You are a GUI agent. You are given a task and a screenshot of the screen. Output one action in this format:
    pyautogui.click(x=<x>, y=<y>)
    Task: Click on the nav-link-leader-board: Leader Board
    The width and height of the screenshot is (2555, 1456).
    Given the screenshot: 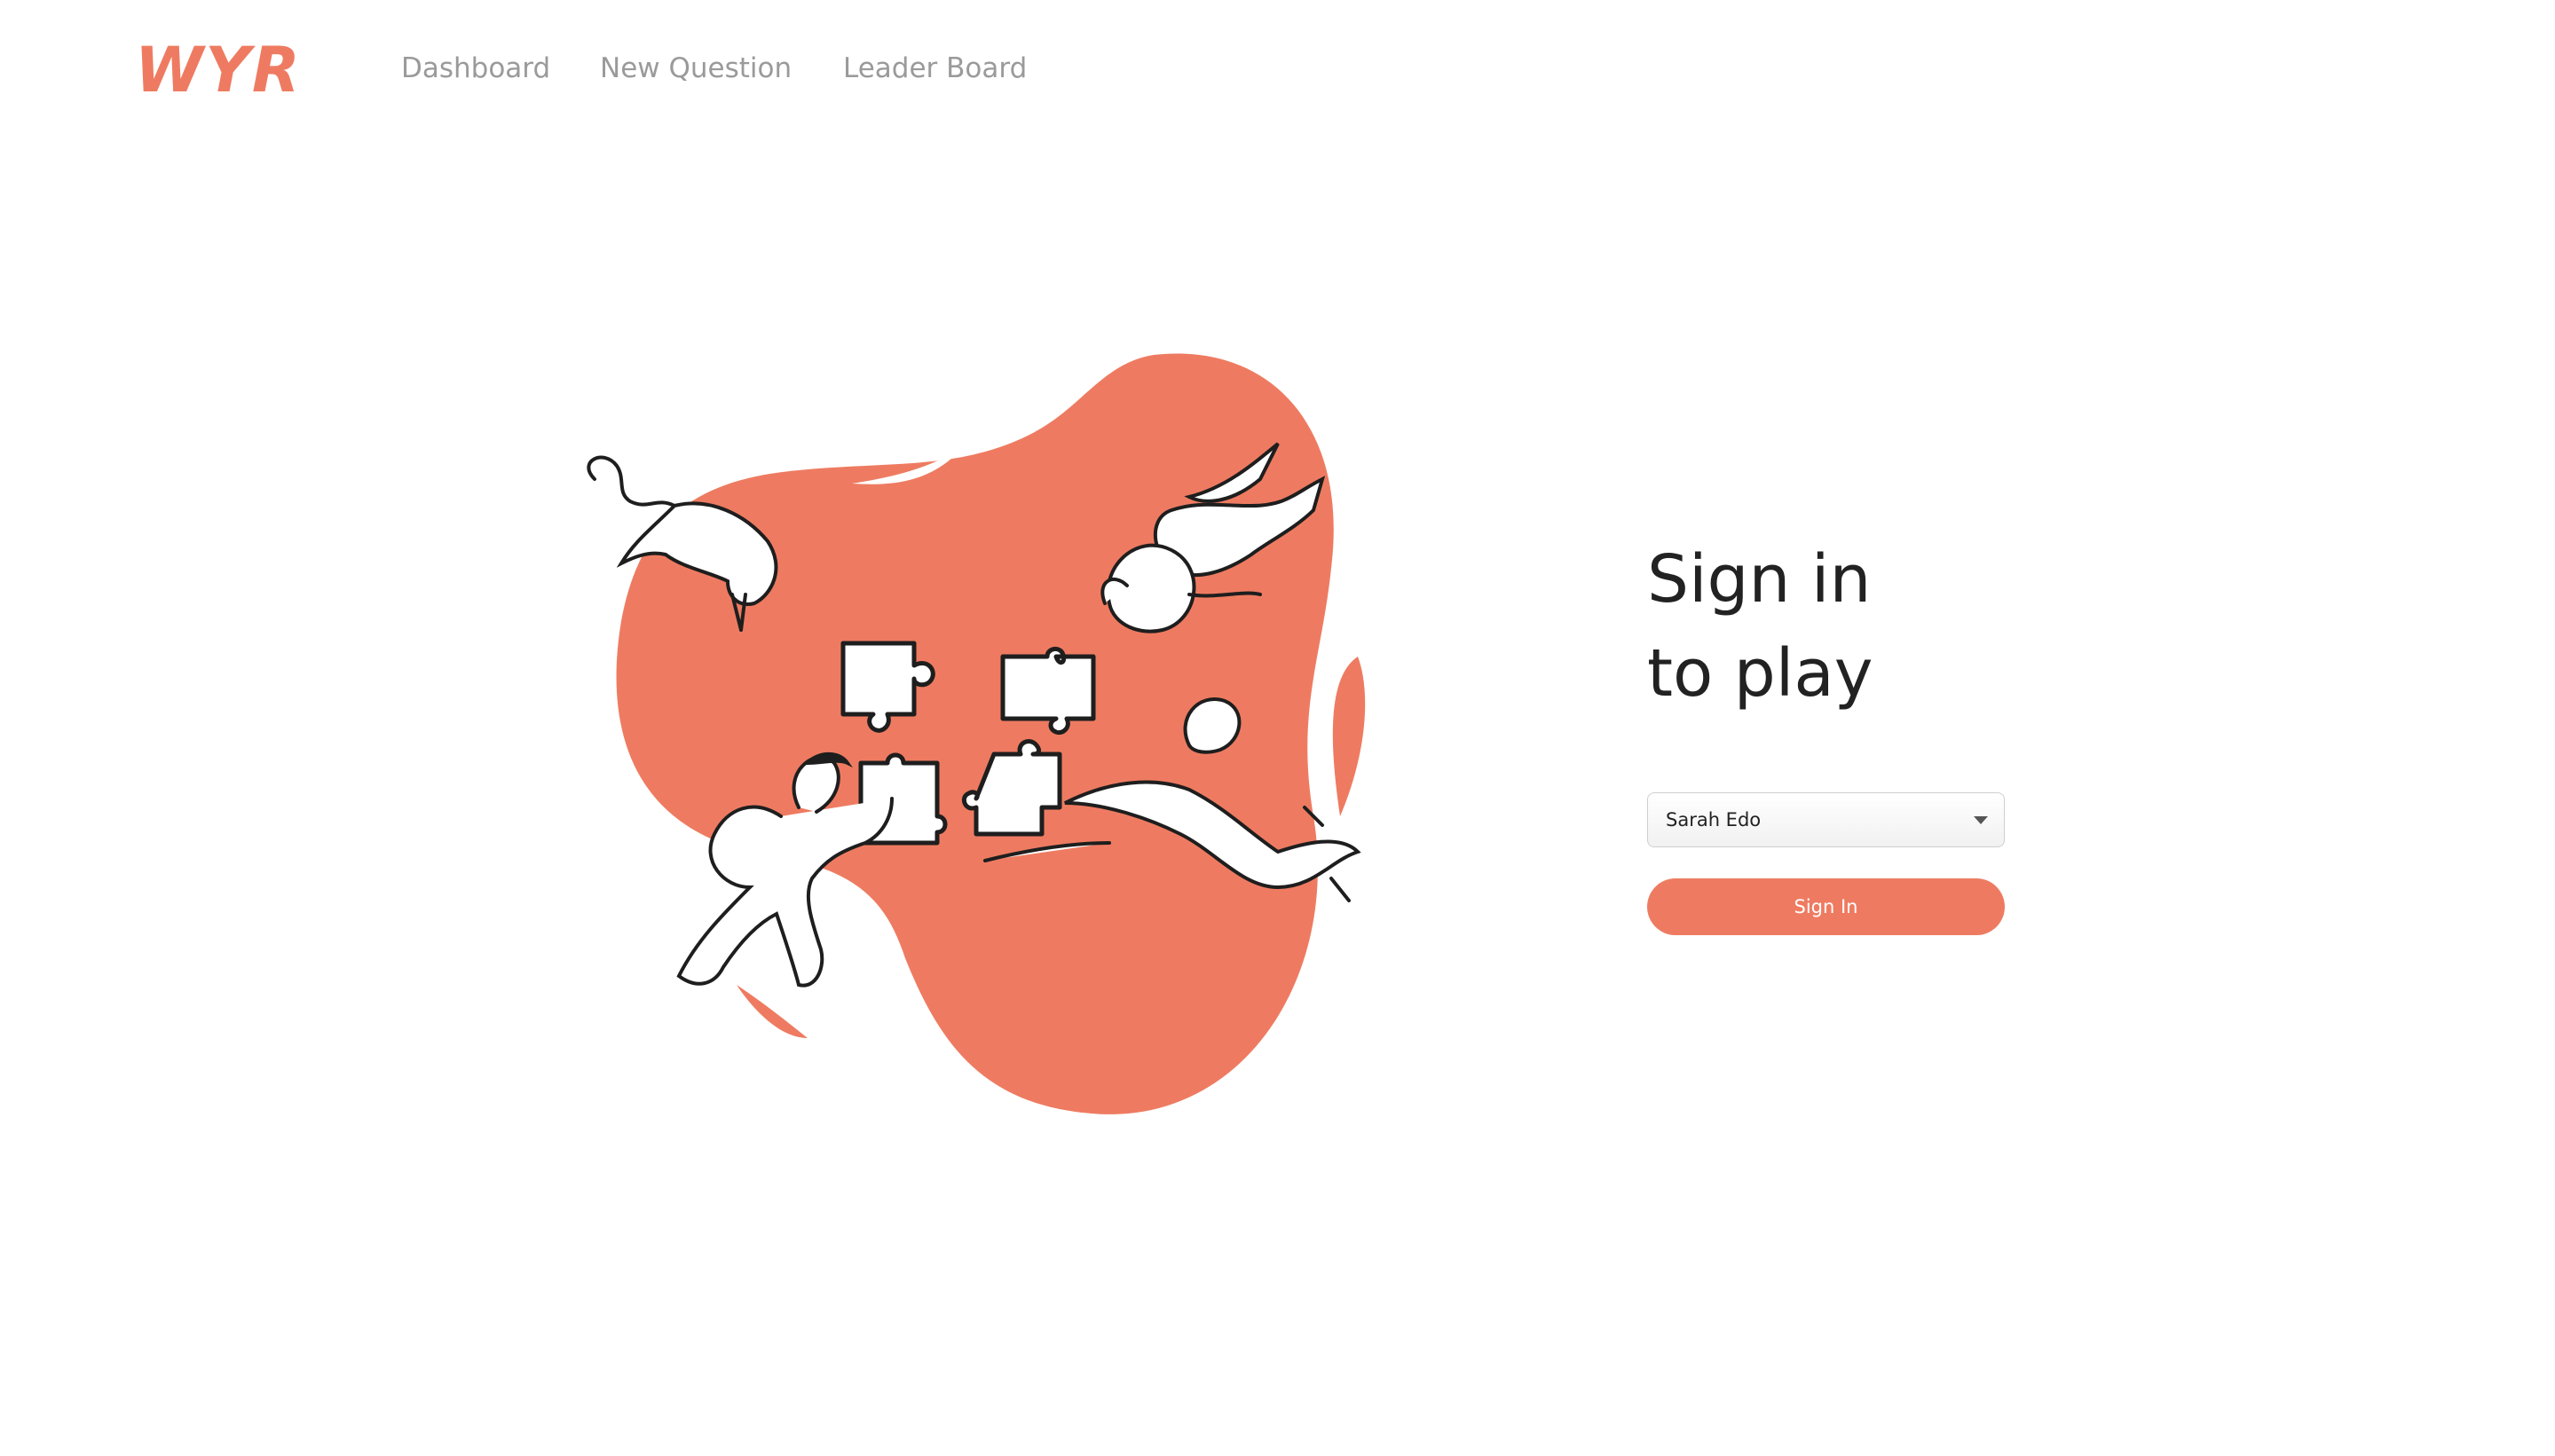 What is the action you would take?
    pyautogui.click(x=935, y=68)
    